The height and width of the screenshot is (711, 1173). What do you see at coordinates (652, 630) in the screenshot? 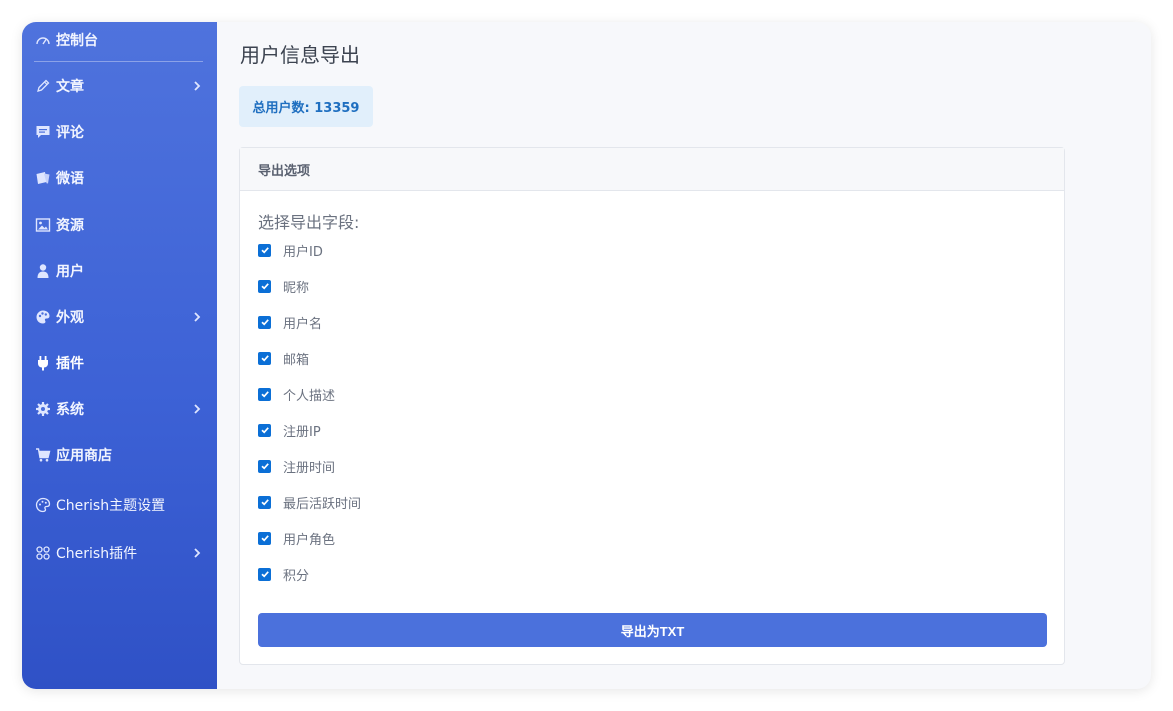
I see `export-txt-button: 导出为TXT` at bounding box center [652, 630].